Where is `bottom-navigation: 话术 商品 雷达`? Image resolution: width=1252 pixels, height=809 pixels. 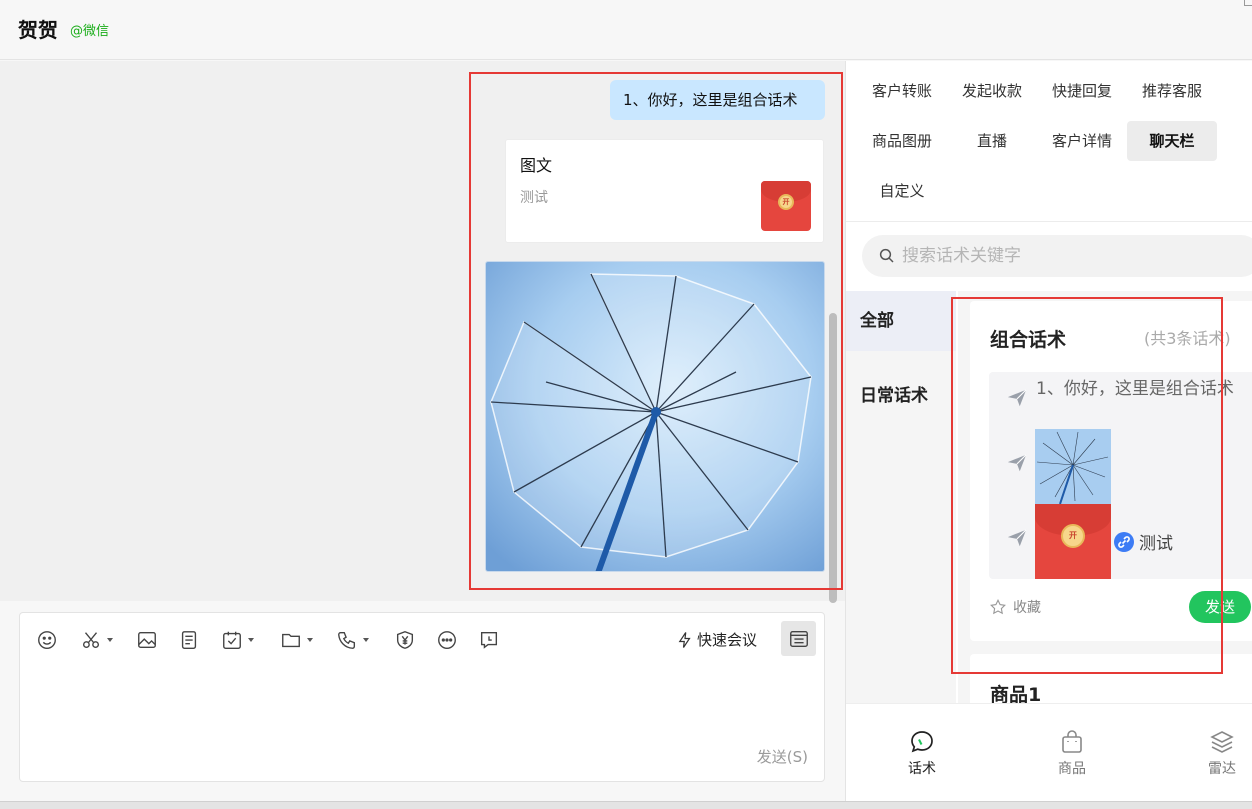
bottom-navigation: 话术 商品 雷达 is located at coordinates (1049, 752).